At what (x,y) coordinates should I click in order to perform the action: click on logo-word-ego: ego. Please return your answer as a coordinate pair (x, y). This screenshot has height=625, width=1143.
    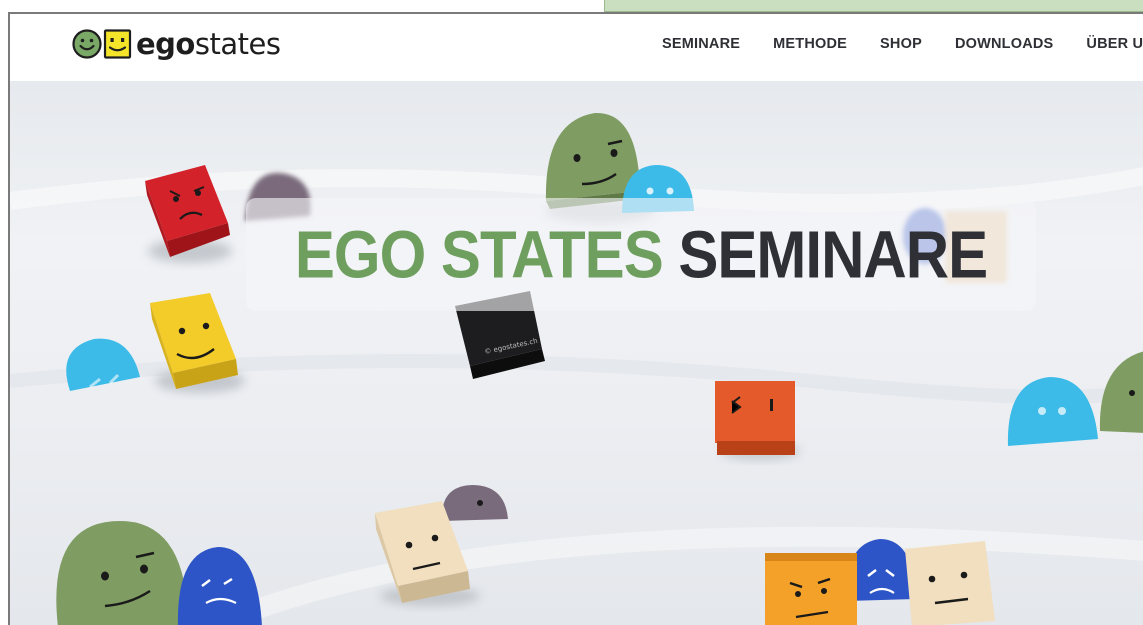
    Looking at the image, I should click on (165, 44).